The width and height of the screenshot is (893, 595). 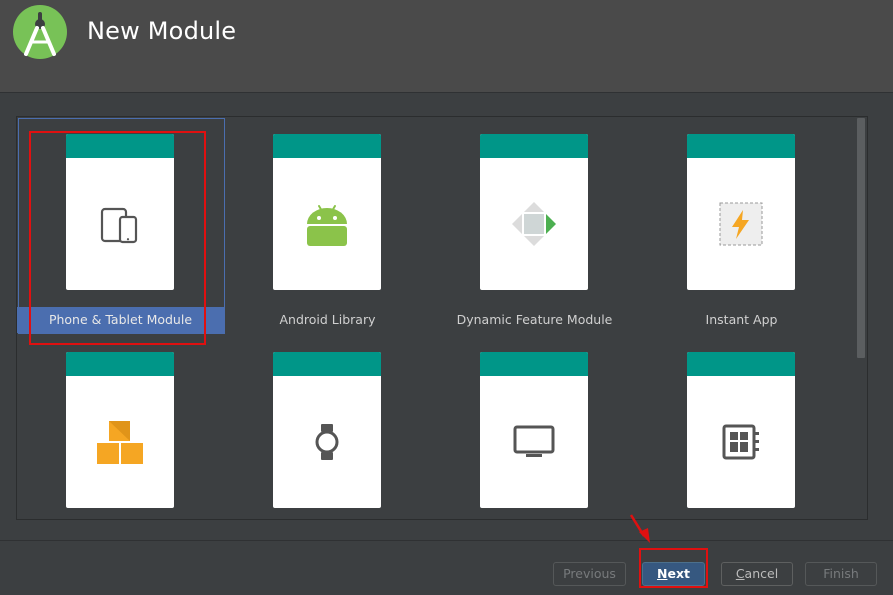 What do you see at coordinates (861, 238) in the screenshot?
I see `scrollbar-thumb` at bounding box center [861, 238].